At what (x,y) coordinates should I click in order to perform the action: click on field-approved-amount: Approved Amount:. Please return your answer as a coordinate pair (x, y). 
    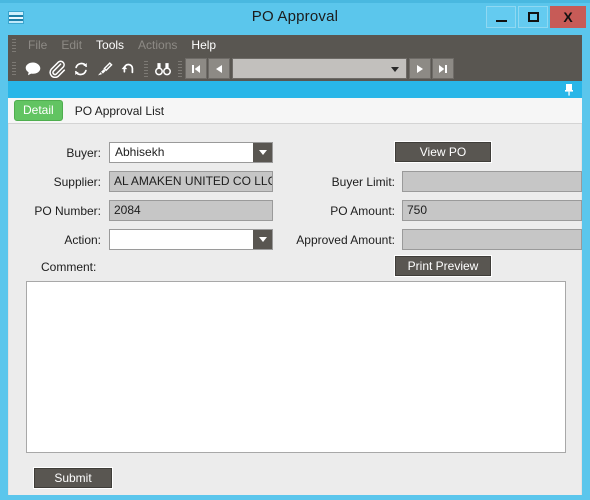
    Looking at the image, I should click on (437, 239).